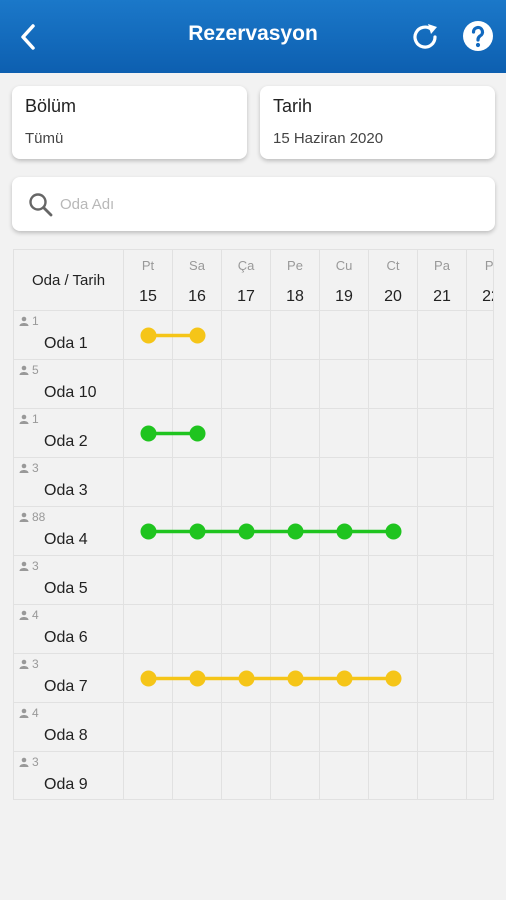 This screenshot has width=506, height=900. What do you see at coordinates (69, 727) in the screenshot?
I see `room-row-header: 4 Oda 8` at bounding box center [69, 727].